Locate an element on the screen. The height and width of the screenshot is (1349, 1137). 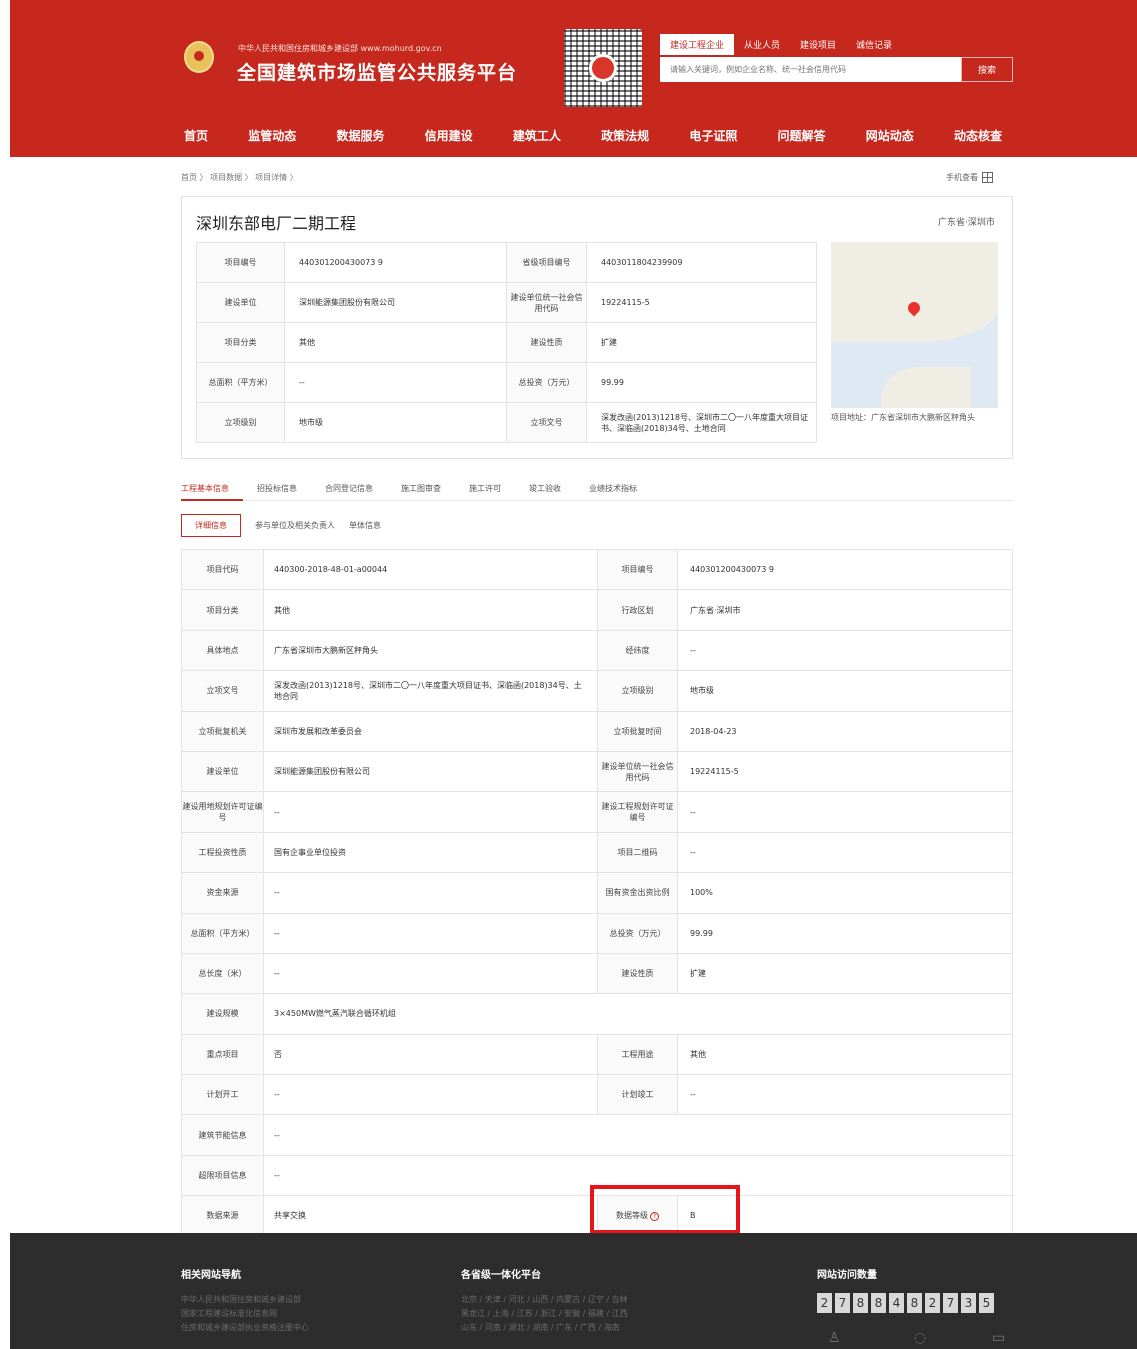
location-map is located at coordinates (914, 325).